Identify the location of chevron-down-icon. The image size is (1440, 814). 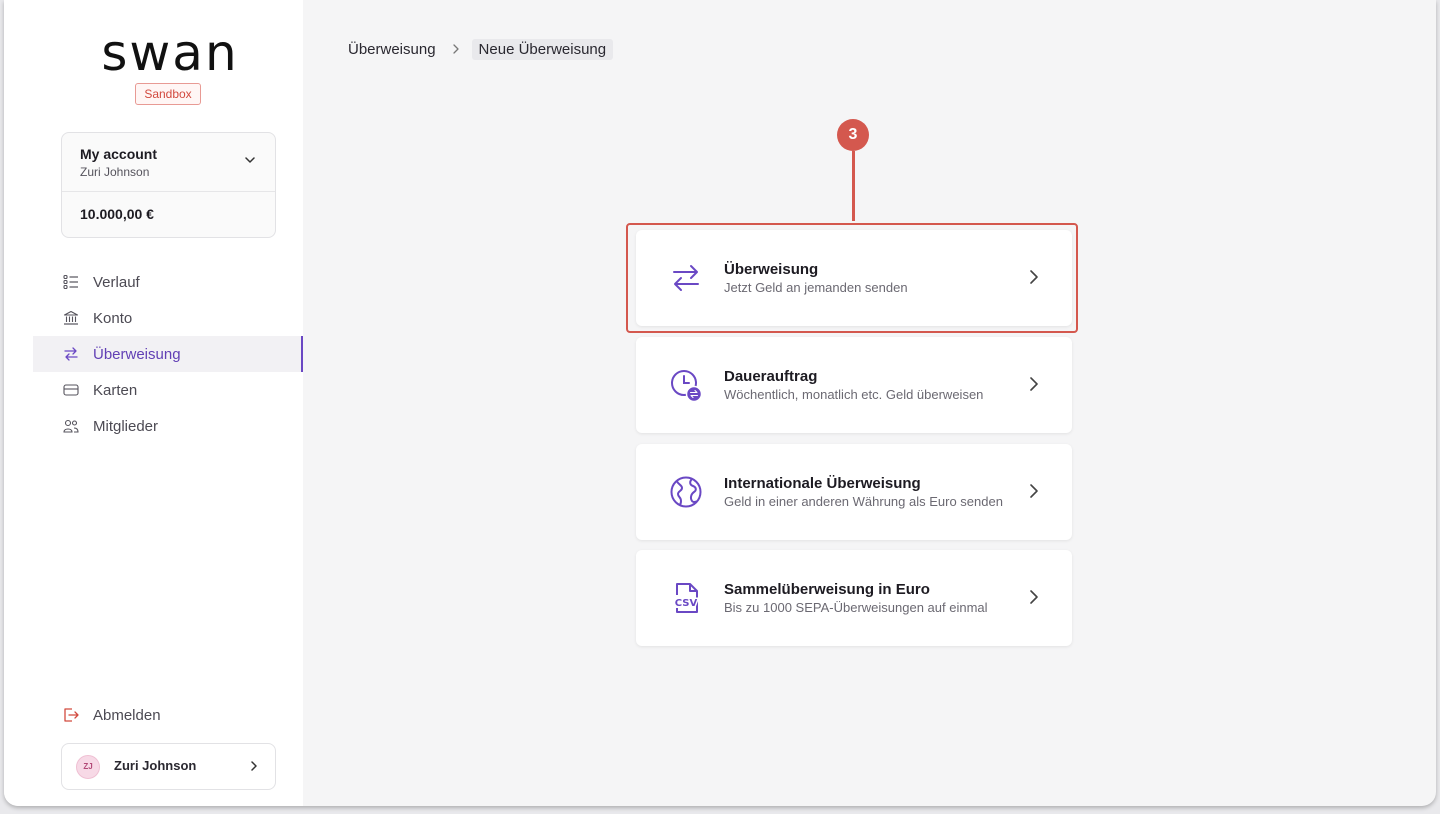
(250, 160).